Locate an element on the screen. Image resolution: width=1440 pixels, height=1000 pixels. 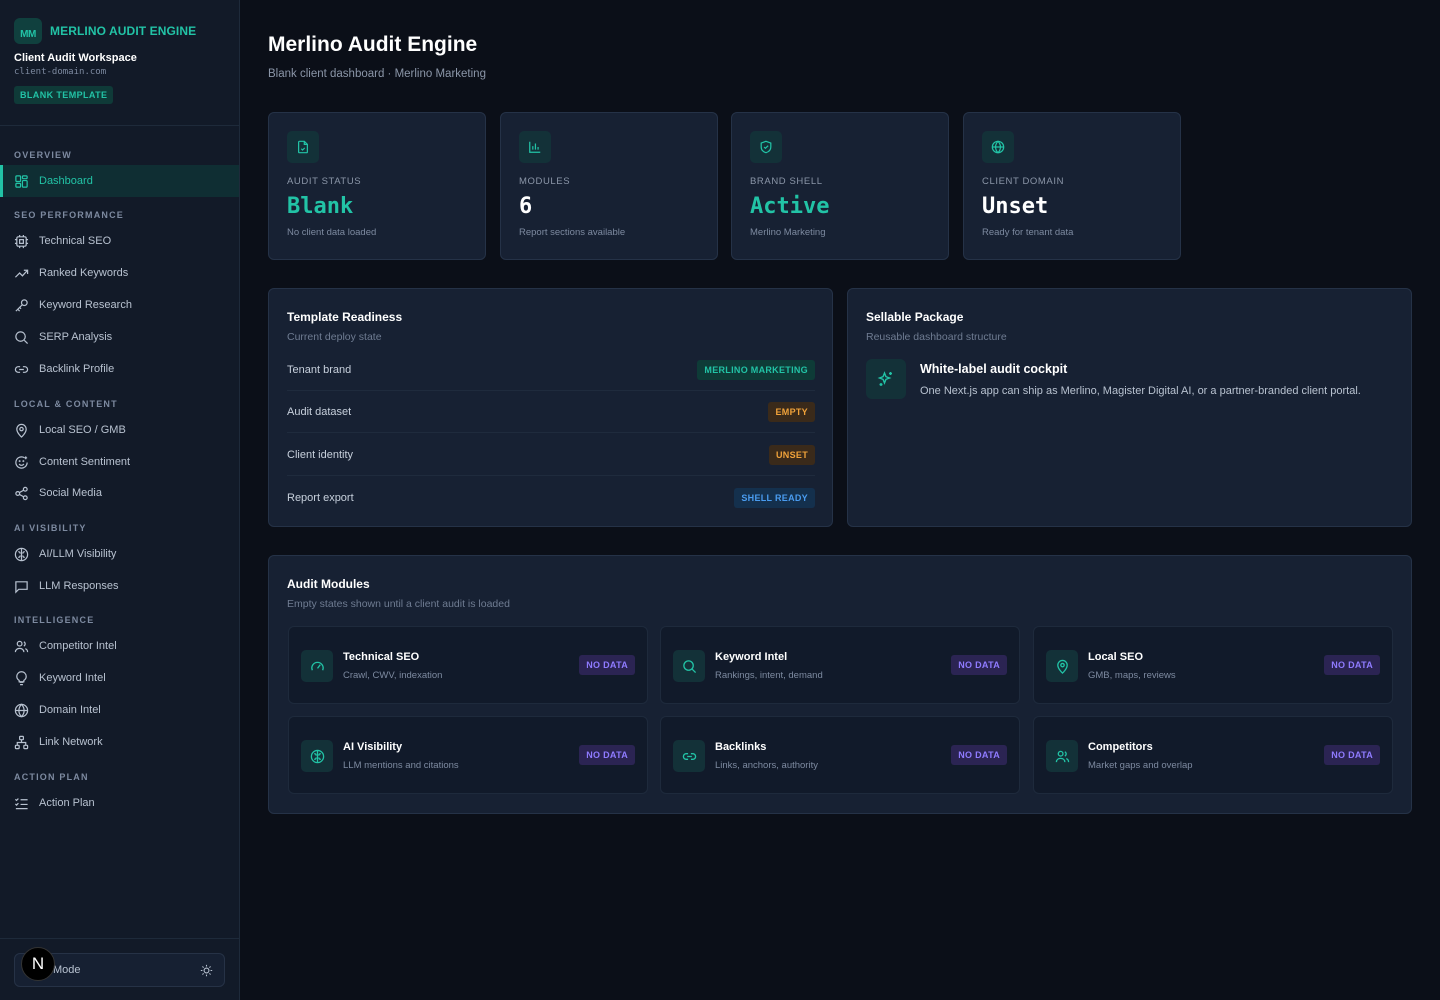
status-badge: MERLINO MARKETING is located at coordinates (756, 369).